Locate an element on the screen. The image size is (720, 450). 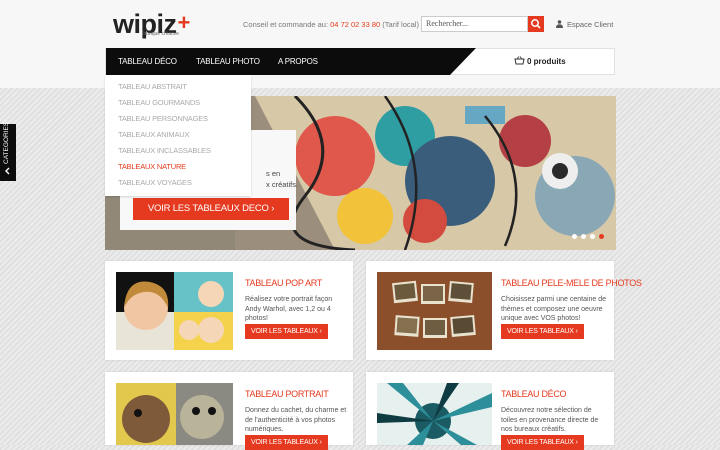
dropdown-item-personnages: TABLEAU PERSONNAGES is located at coordinates (163, 118).